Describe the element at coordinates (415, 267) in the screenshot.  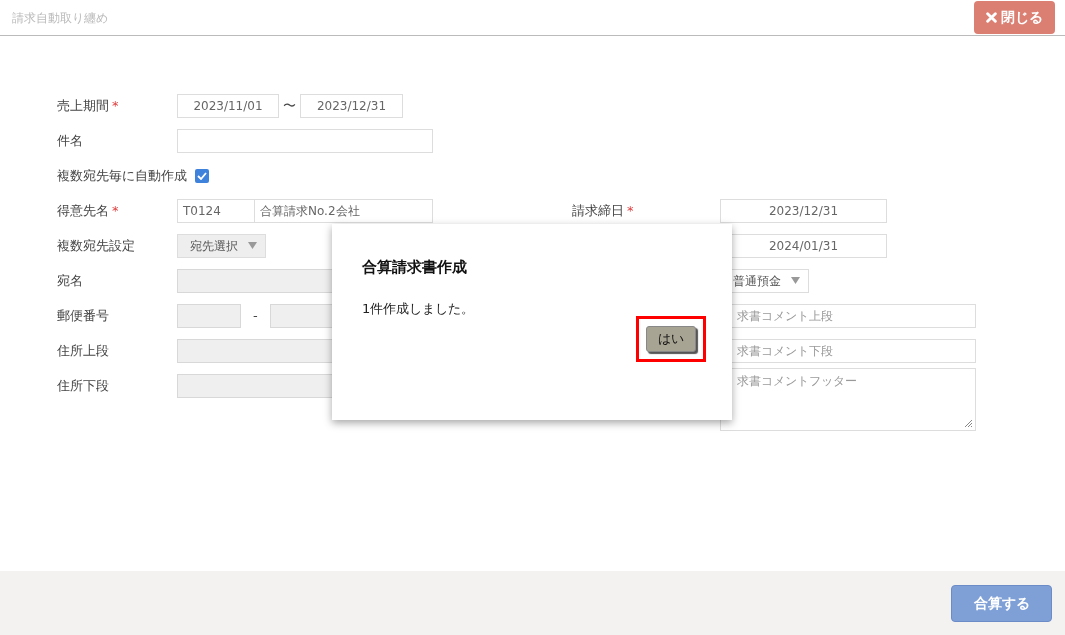
I see `dialog-title: 合算請求書作成` at that location.